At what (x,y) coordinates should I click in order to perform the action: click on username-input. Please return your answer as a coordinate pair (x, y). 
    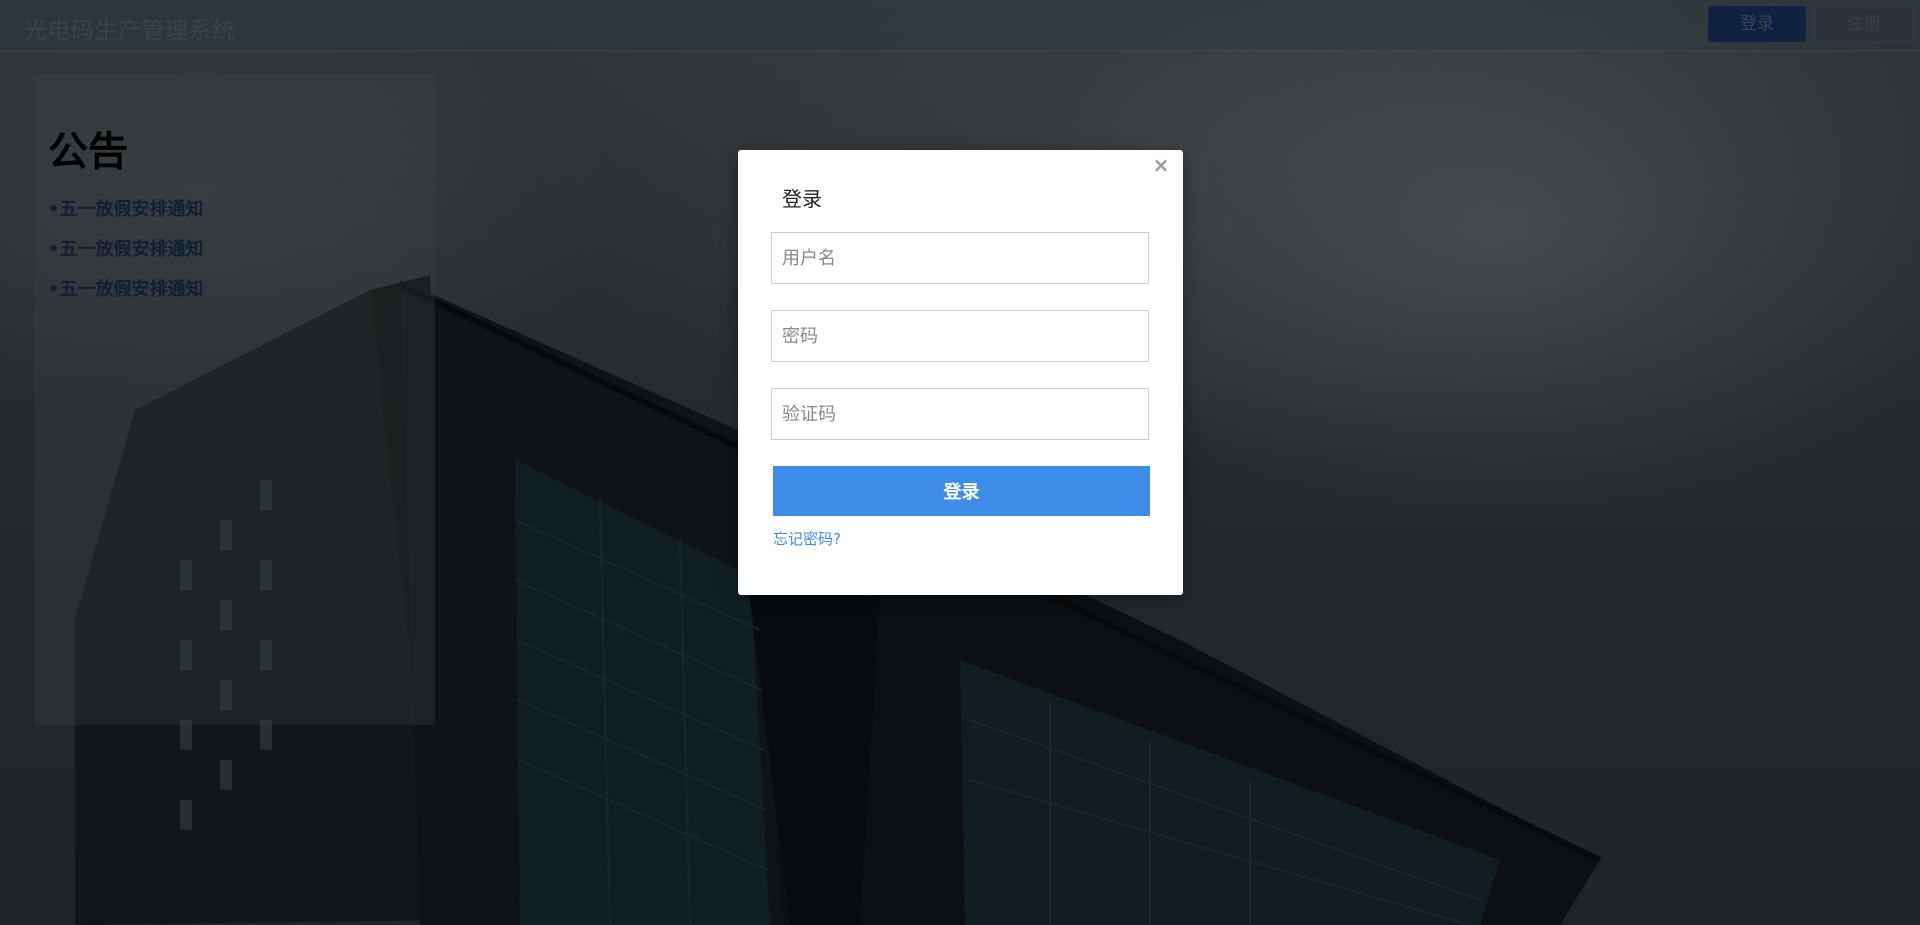
    Looking at the image, I should click on (960, 258).